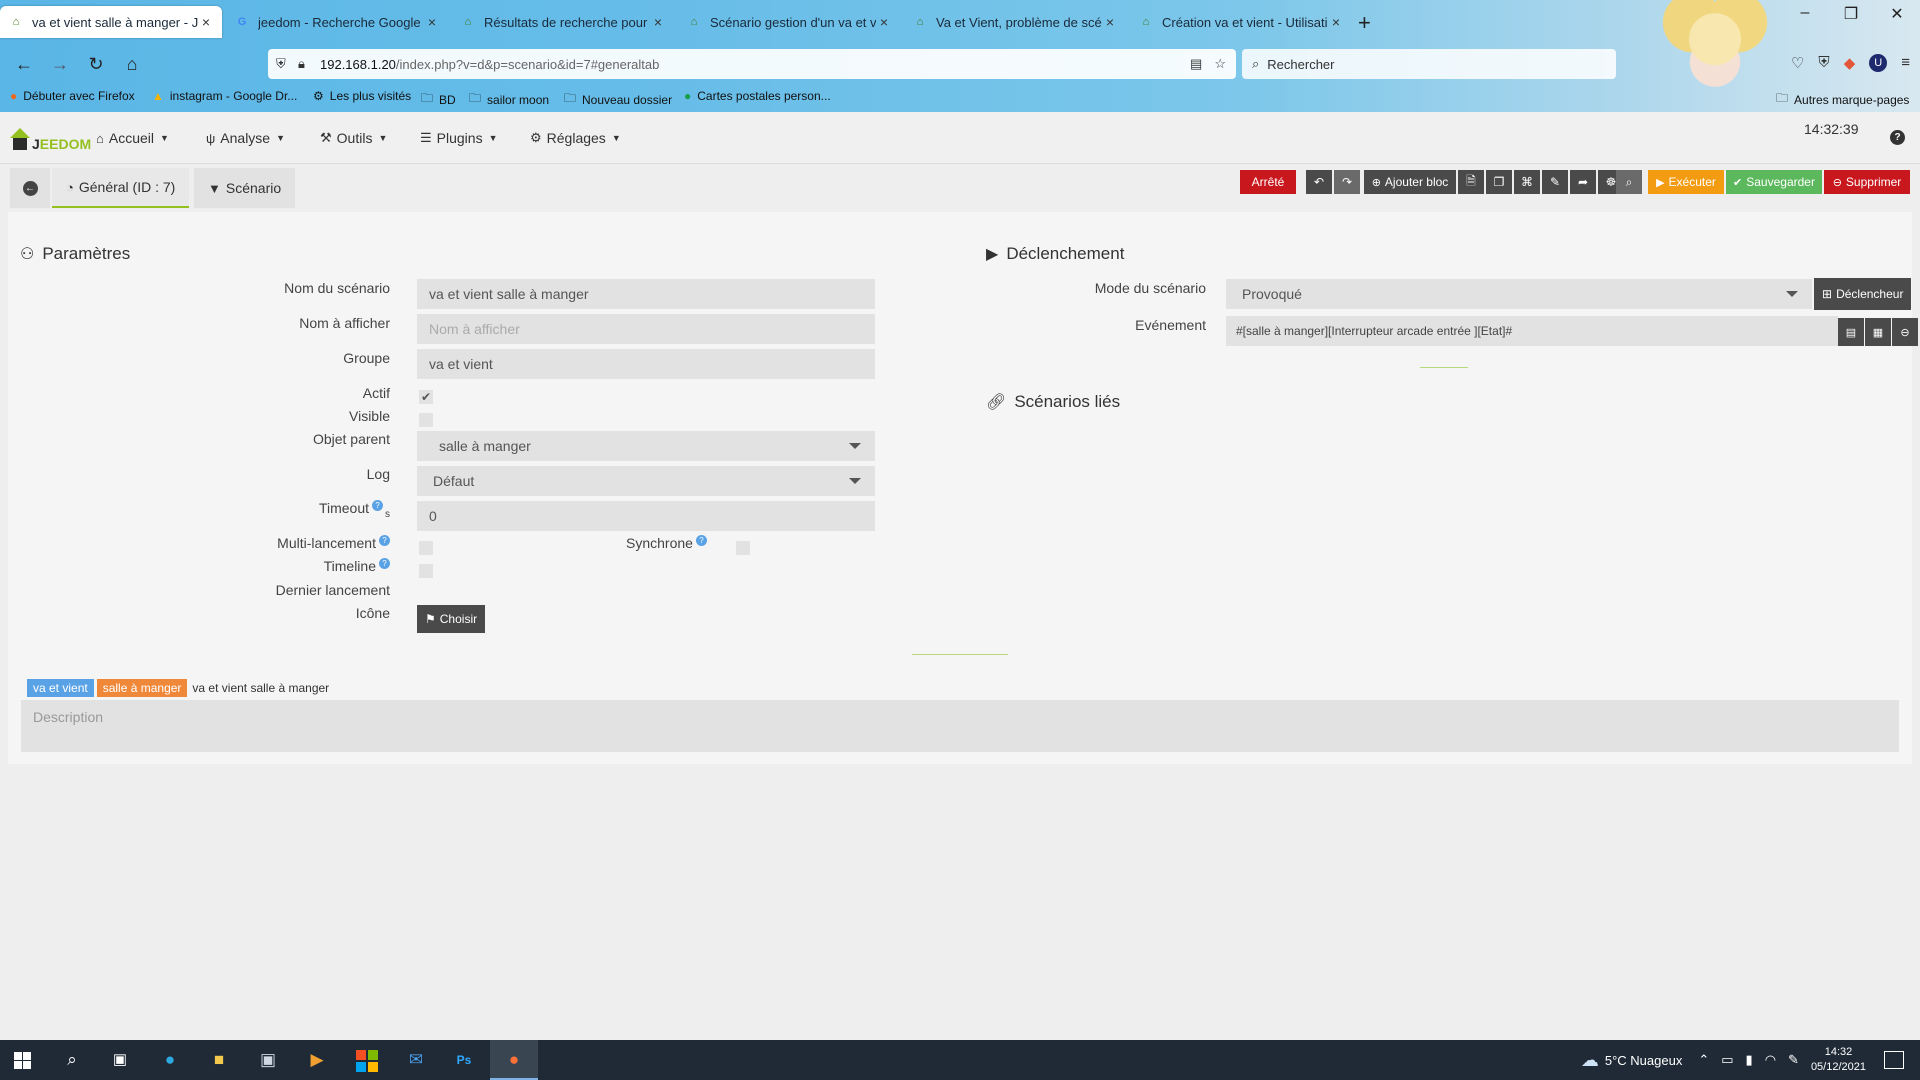  I want to click on browser-tab-5: ⌂ Va et Vient, problème de scéna ×, so click(1015, 22).